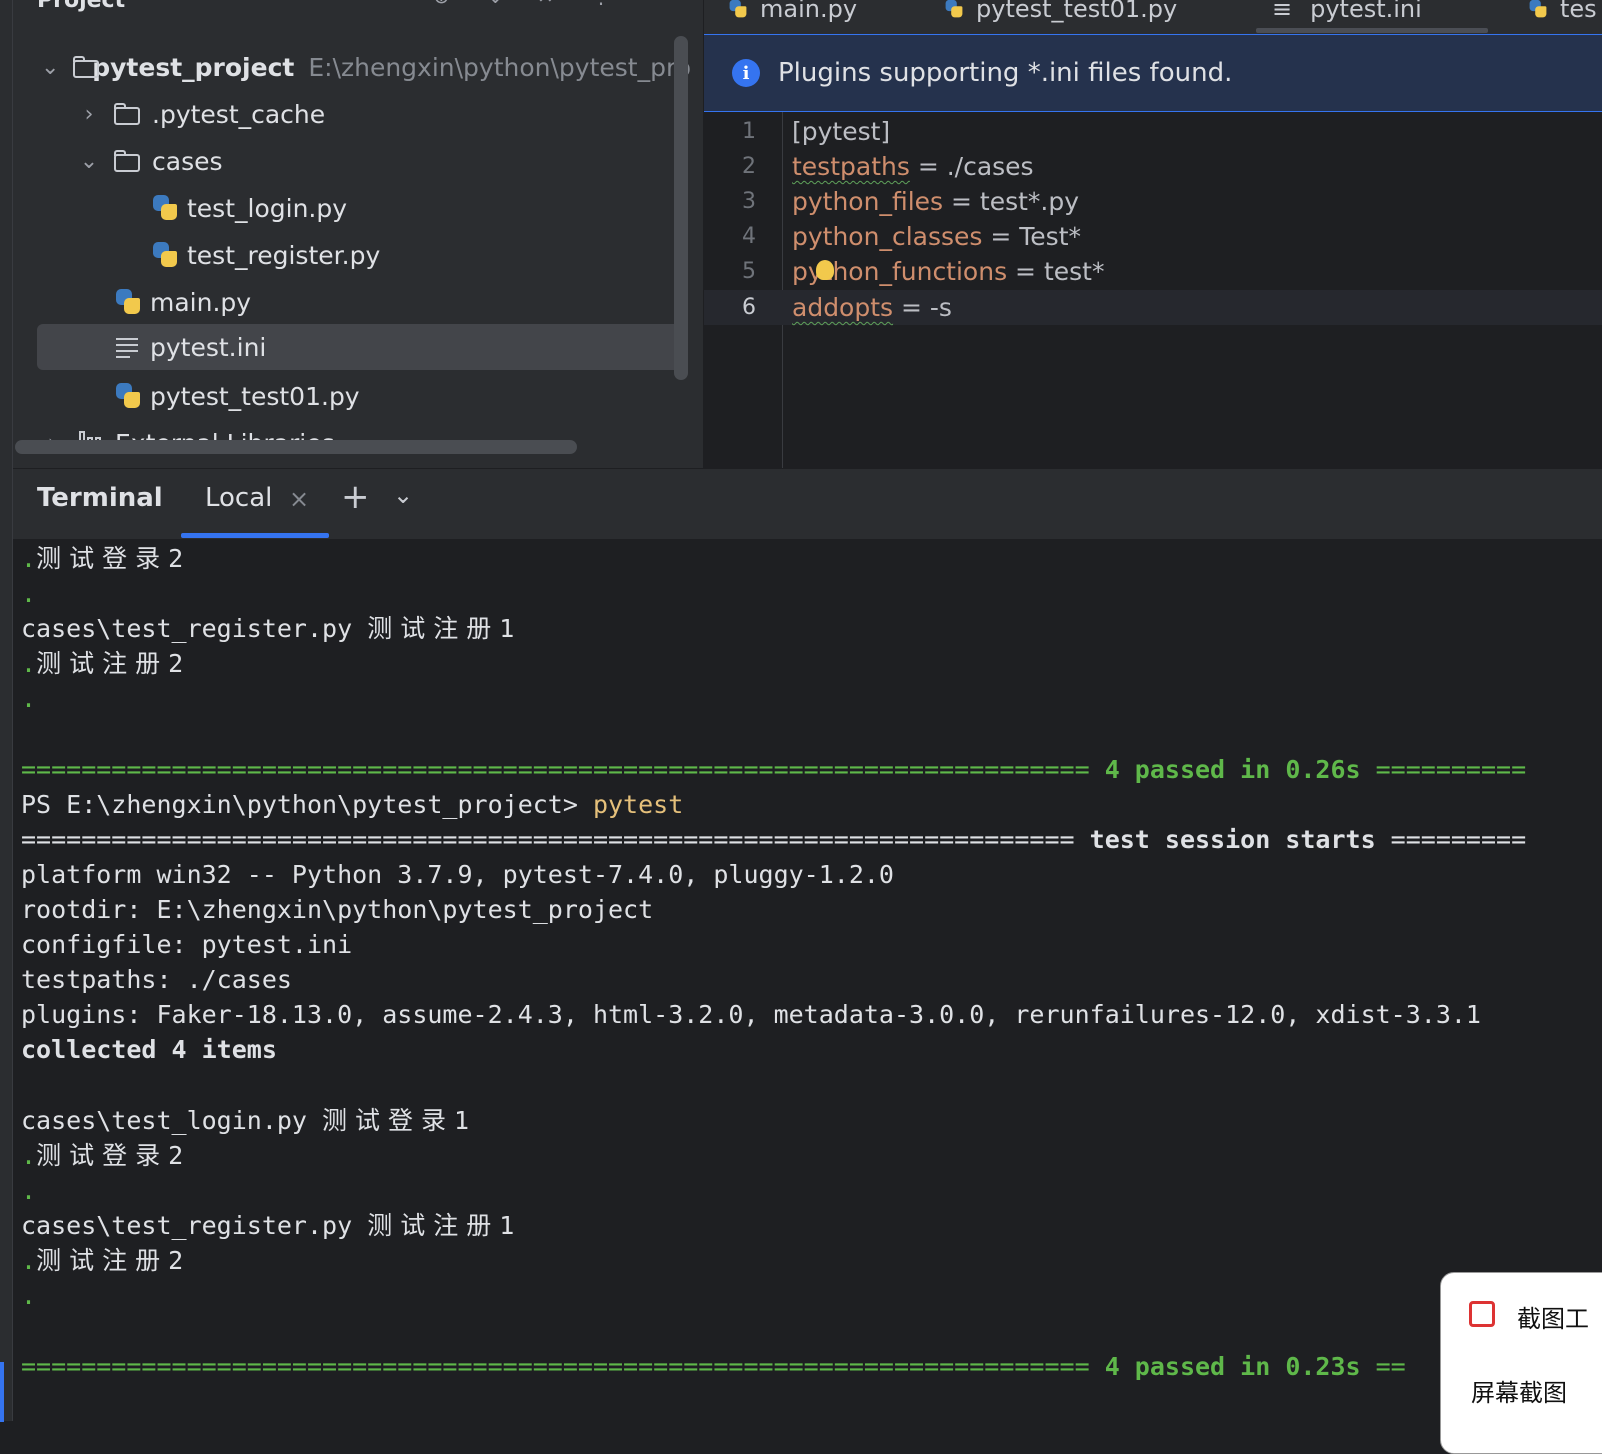 The height and width of the screenshot is (1454, 1602). I want to click on tree-item-label: pytest.ini, so click(208, 347).